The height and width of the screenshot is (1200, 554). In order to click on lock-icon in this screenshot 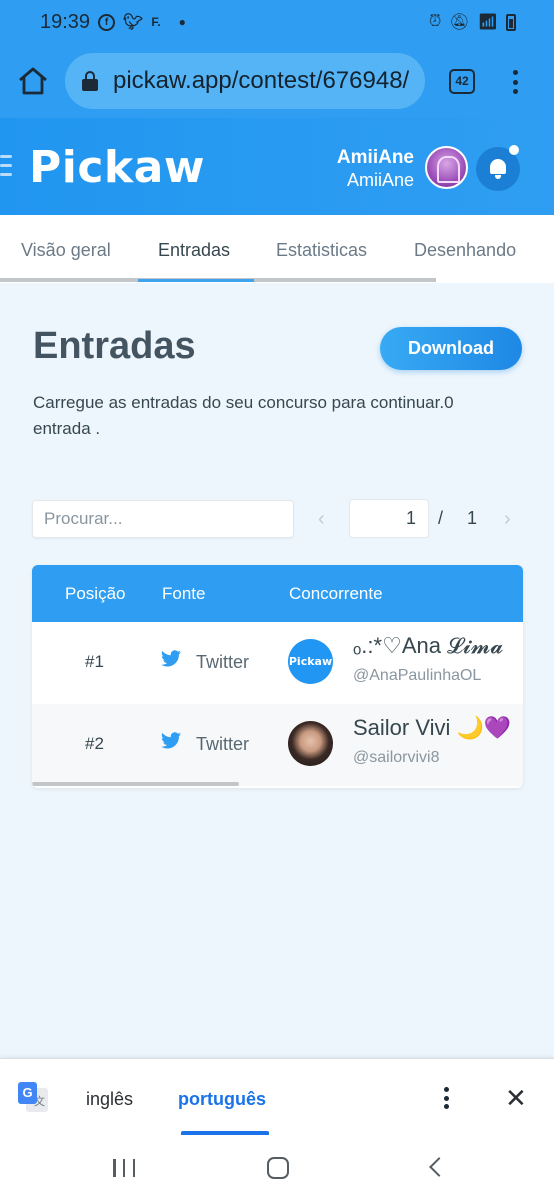, I will do `click(90, 81)`.